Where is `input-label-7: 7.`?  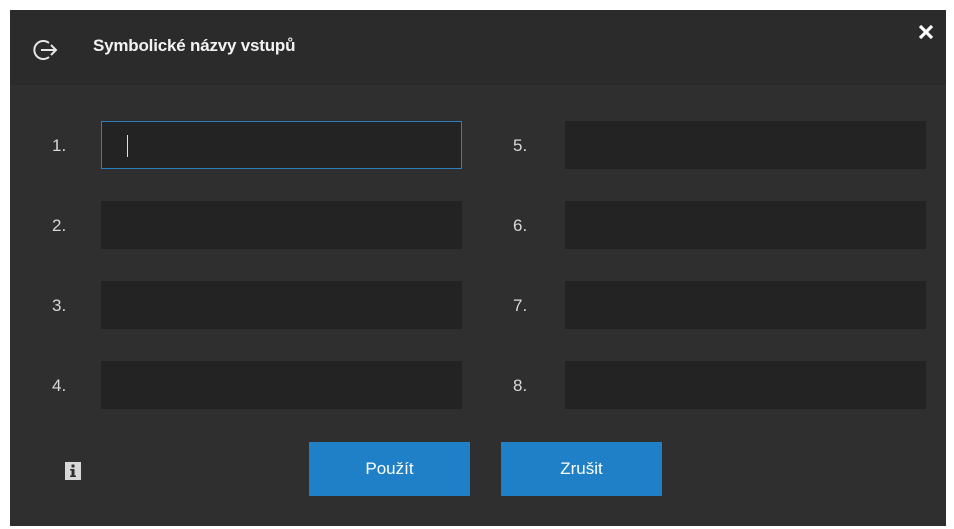
input-label-7: 7. is located at coordinates (520, 305).